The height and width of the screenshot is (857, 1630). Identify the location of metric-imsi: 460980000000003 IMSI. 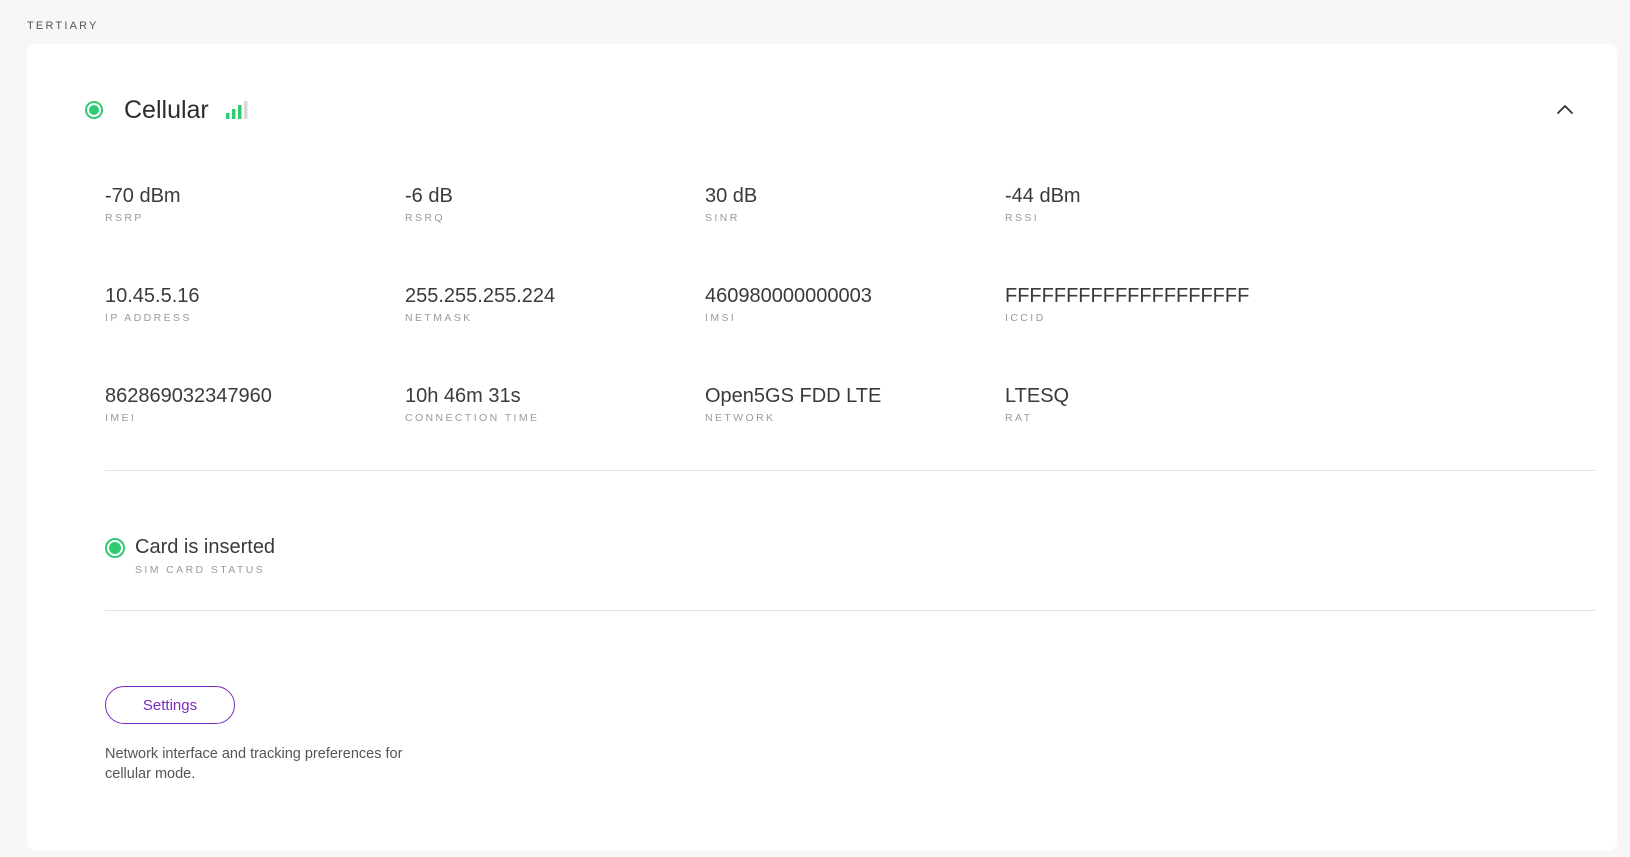
(850, 304).